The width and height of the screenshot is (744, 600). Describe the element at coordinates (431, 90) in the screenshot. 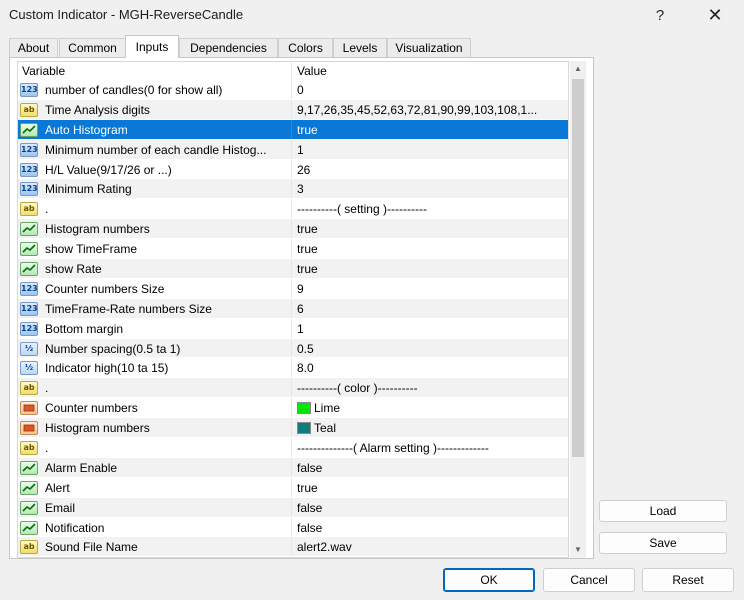

I see `variable-value: 0` at that location.